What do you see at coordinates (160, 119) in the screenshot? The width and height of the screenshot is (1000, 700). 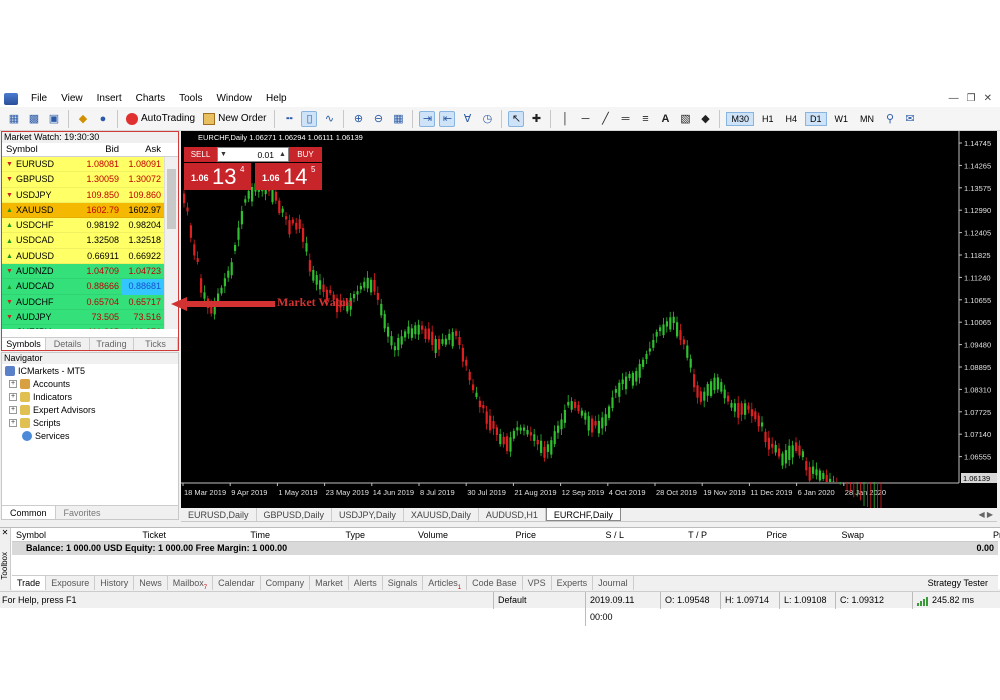 I see `autotrading-button: AutoTrading` at bounding box center [160, 119].